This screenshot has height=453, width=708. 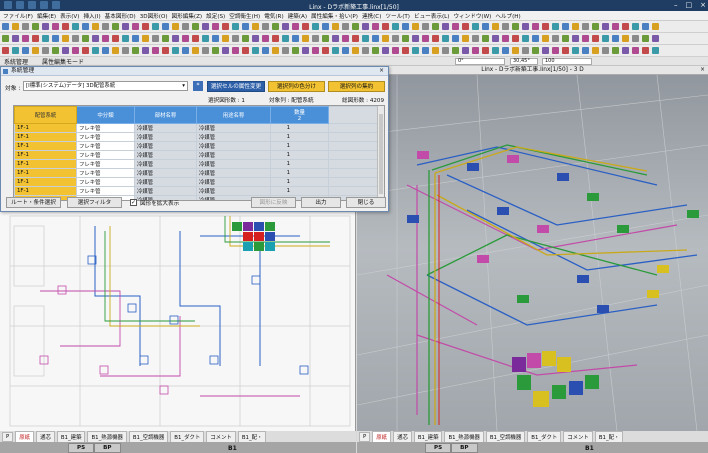 What do you see at coordinates (480, 61) in the screenshot?
I see `angle-input: 0°` at bounding box center [480, 61].